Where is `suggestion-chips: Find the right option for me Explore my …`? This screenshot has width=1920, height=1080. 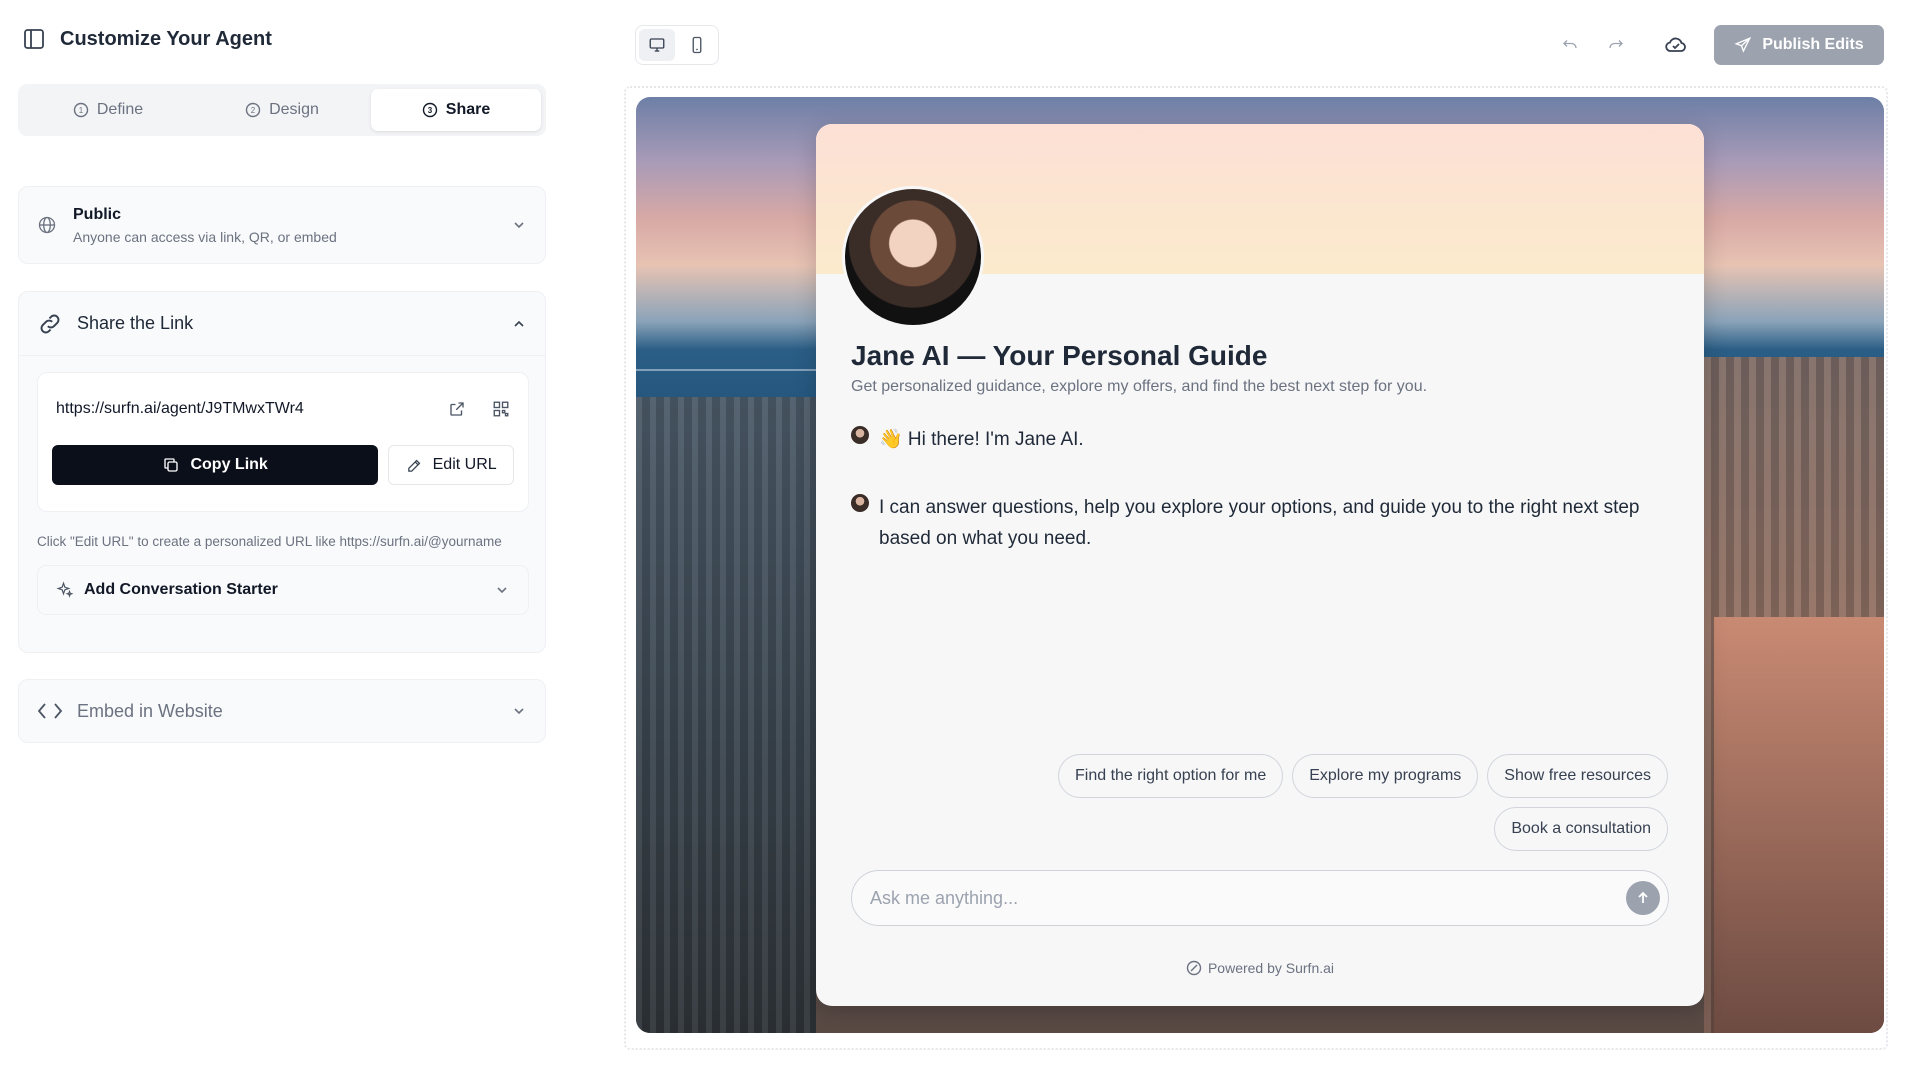
suggestion-chips: Find the right option for me Explore my … is located at coordinates (1348, 802).